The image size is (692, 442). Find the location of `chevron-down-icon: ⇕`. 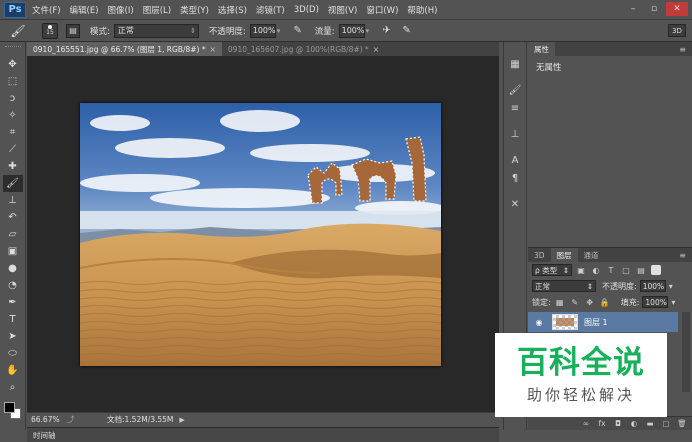

chevron-down-icon: ⇕ is located at coordinates (565, 270).